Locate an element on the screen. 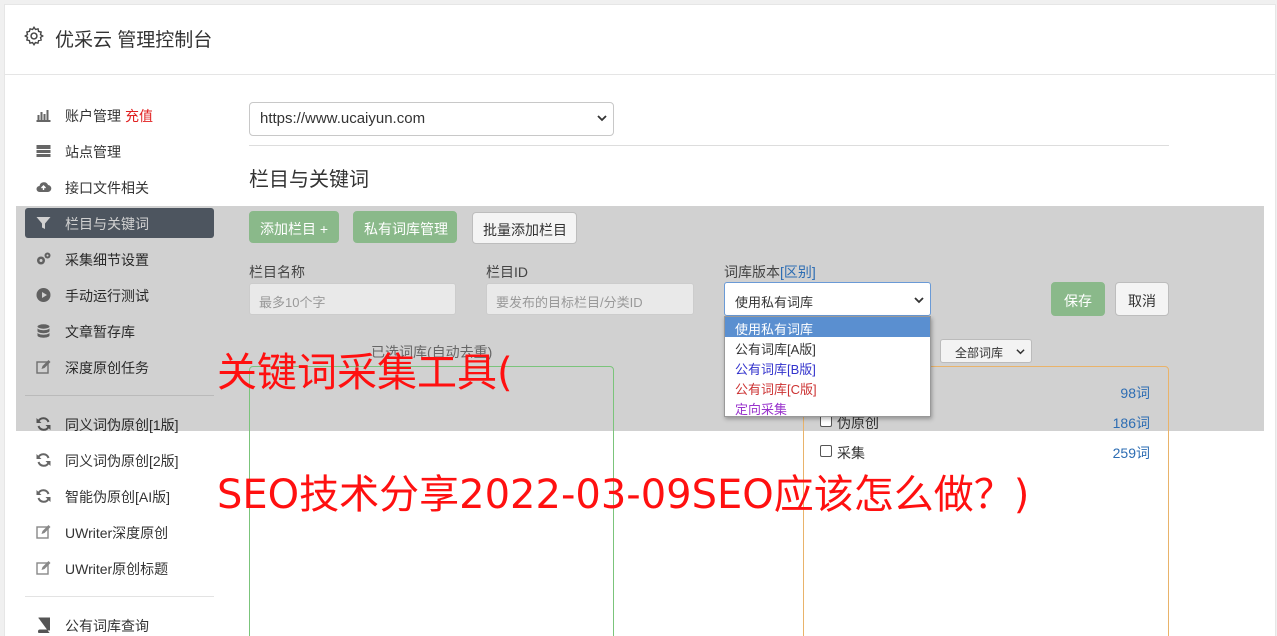  gear-icon is located at coordinates (34, 36).